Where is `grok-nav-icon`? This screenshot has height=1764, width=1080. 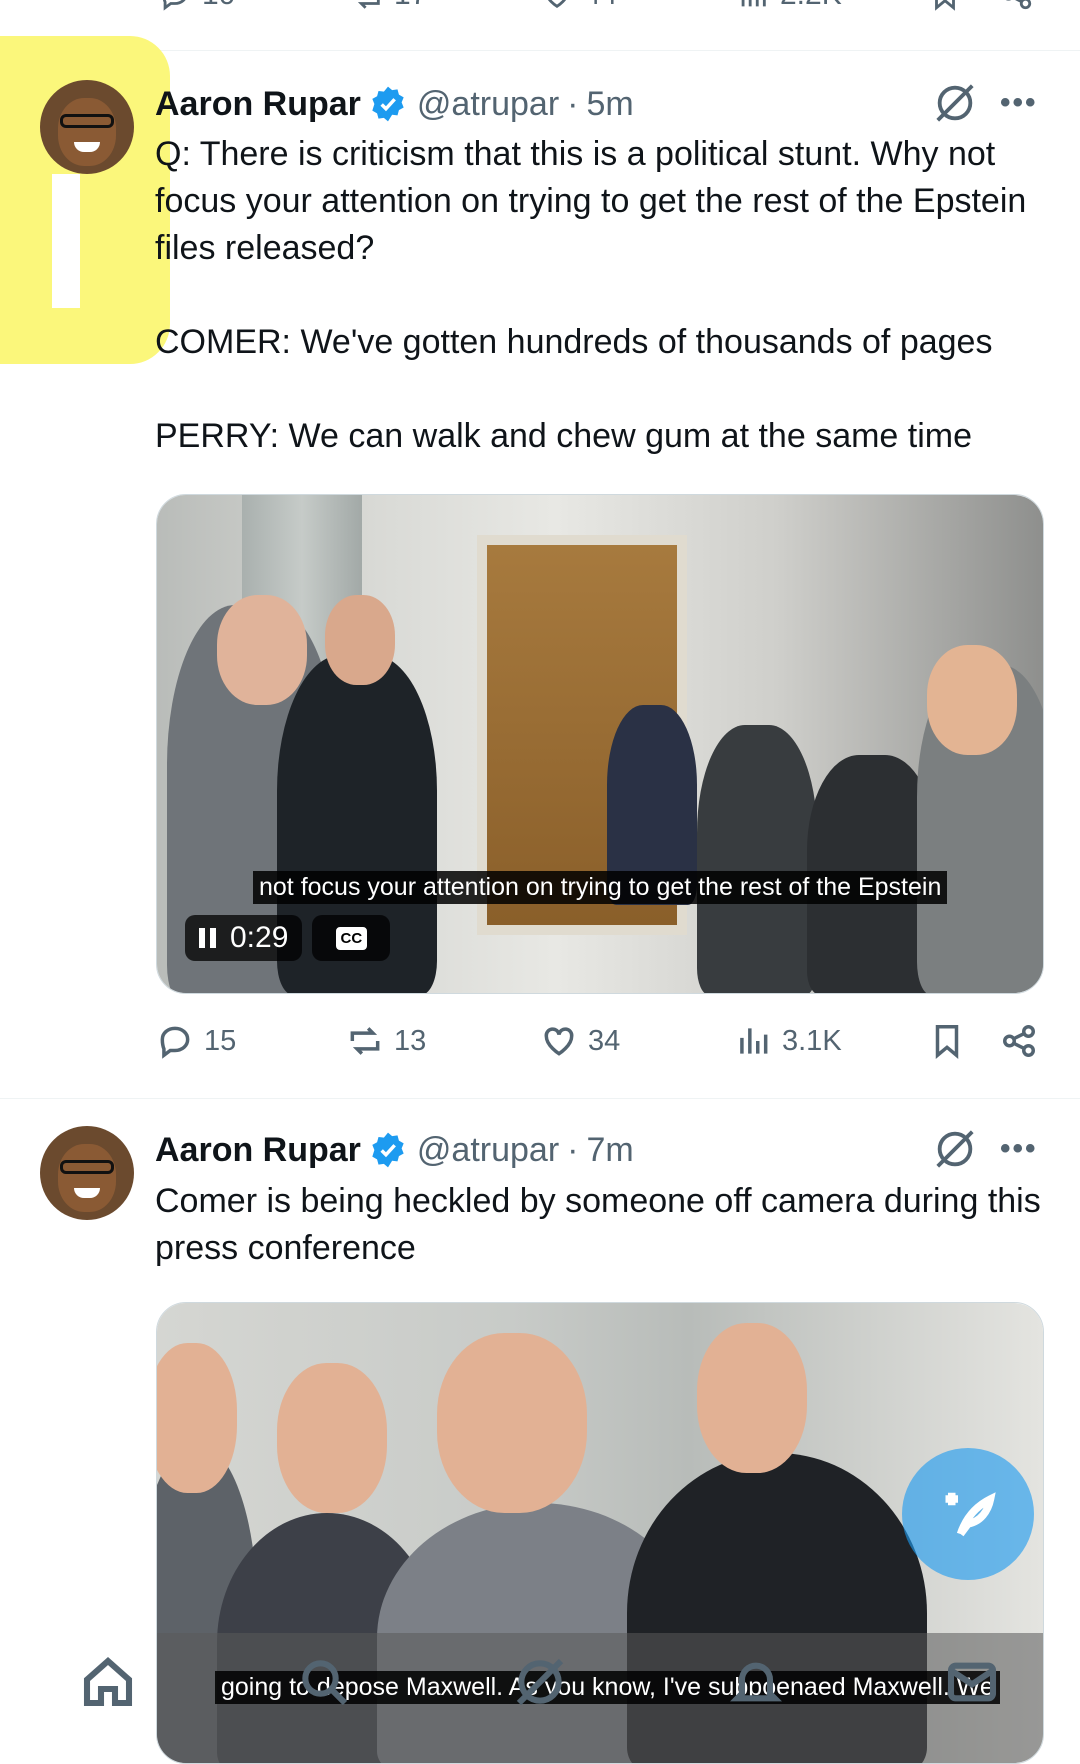 grok-nav-icon is located at coordinates (540, 1682).